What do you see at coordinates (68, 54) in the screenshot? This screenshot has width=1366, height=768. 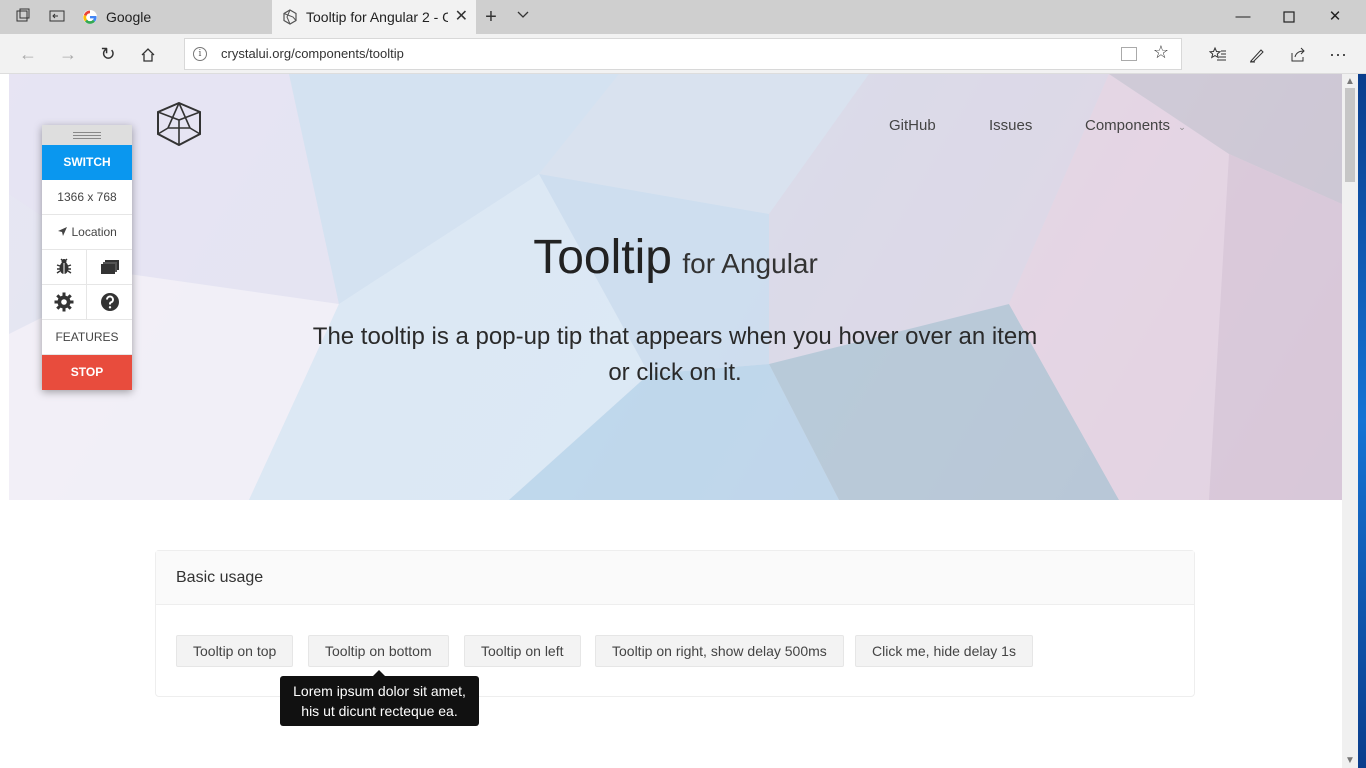 I see `forward-button: →` at bounding box center [68, 54].